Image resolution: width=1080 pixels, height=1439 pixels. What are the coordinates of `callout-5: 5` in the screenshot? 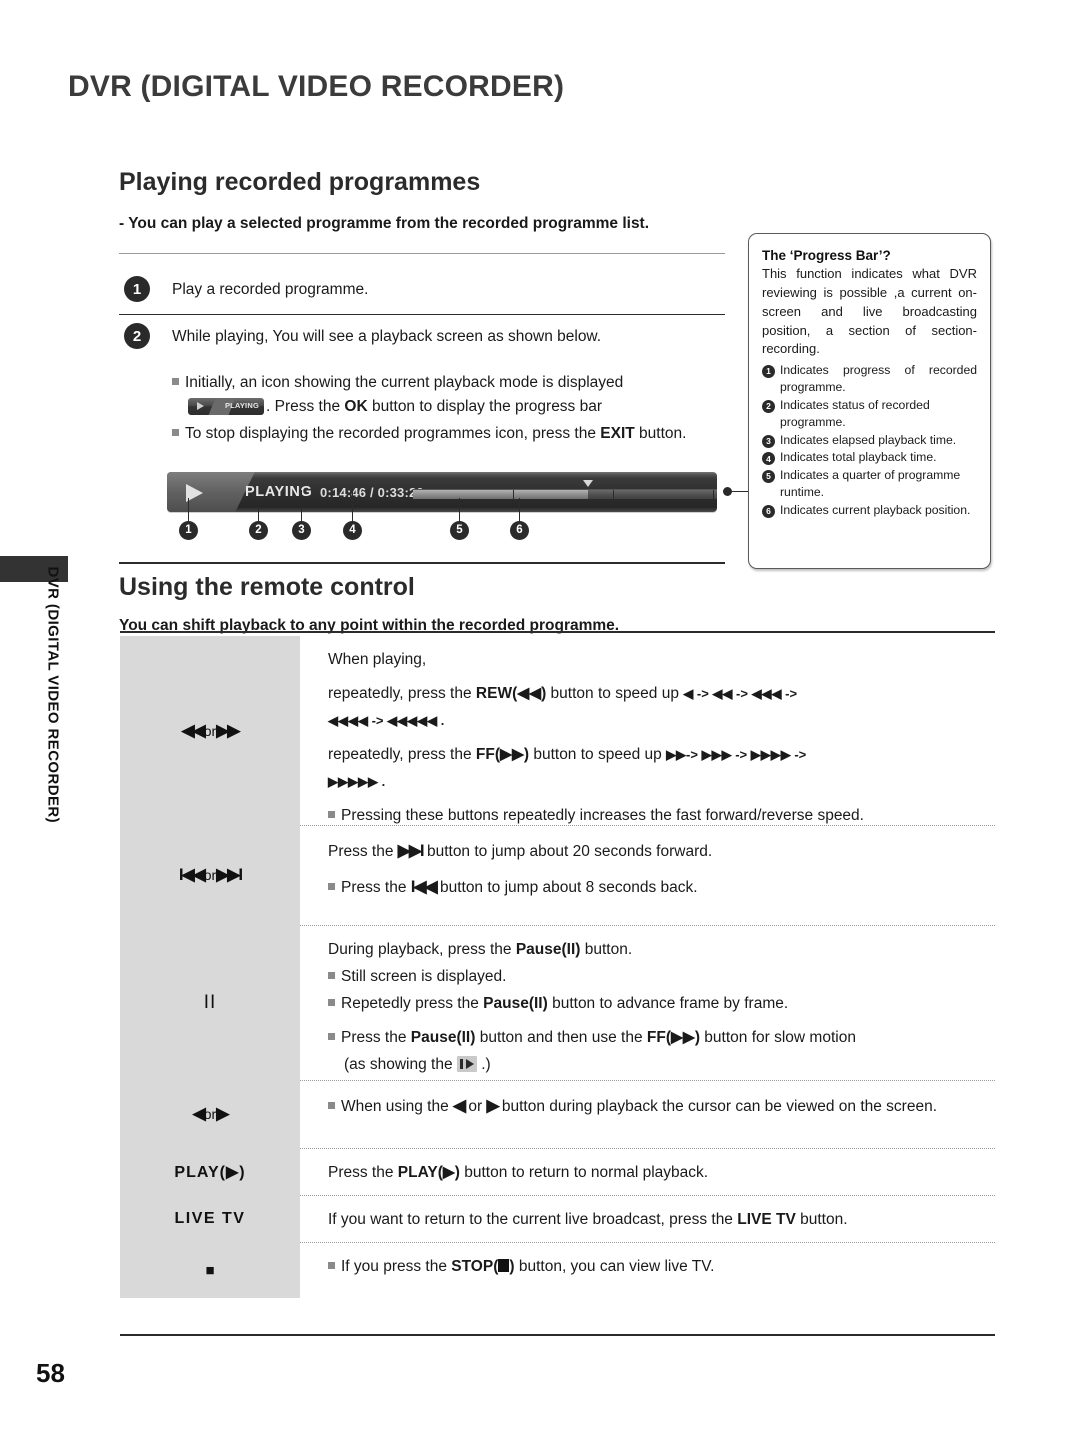 It's located at (459, 530).